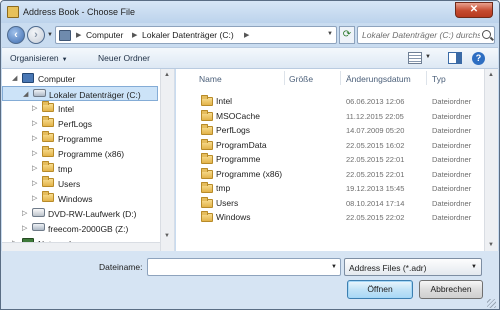 The width and height of the screenshot is (500, 310). I want to click on organize-menu: Organisieren ▼, so click(39, 58).